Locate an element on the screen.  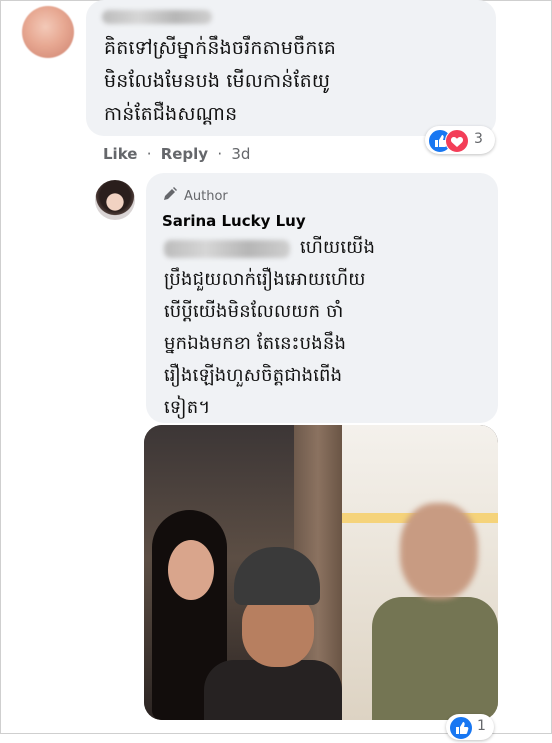
reaction-count: 3 is located at coordinates (478, 139).